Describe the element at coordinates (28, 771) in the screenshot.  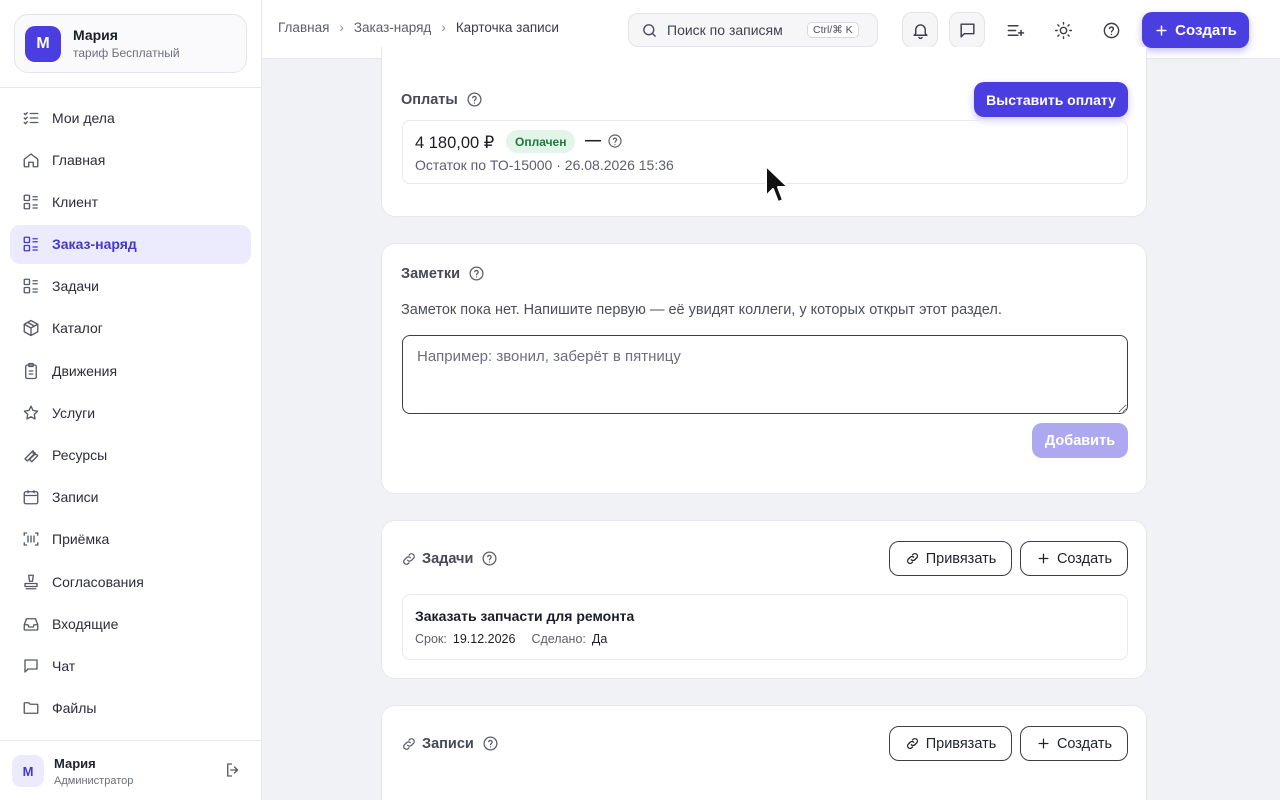
I see `avatar: M` at that location.